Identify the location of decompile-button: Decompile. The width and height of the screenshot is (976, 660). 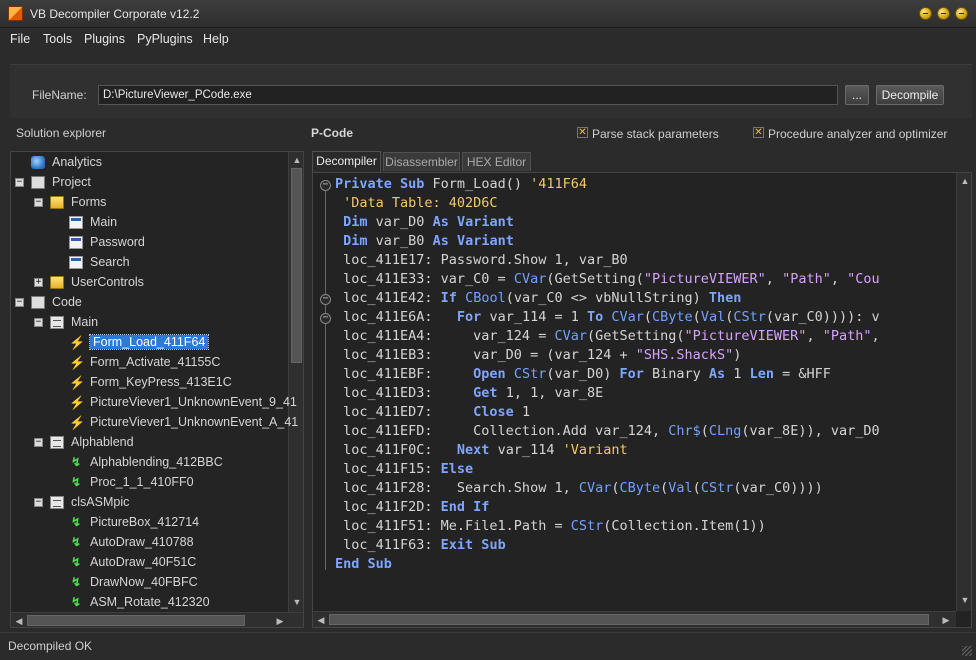
(910, 95).